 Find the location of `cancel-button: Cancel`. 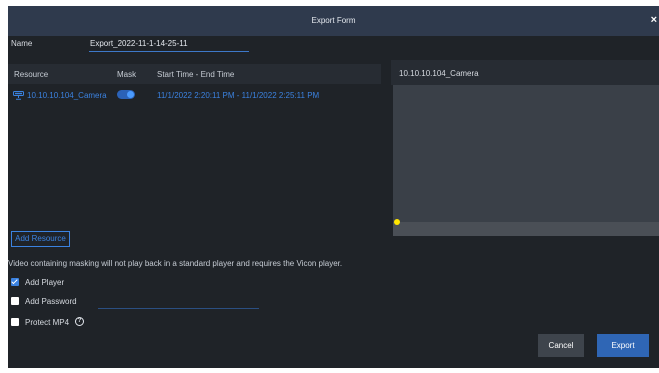

cancel-button: Cancel is located at coordinates (561, 345).